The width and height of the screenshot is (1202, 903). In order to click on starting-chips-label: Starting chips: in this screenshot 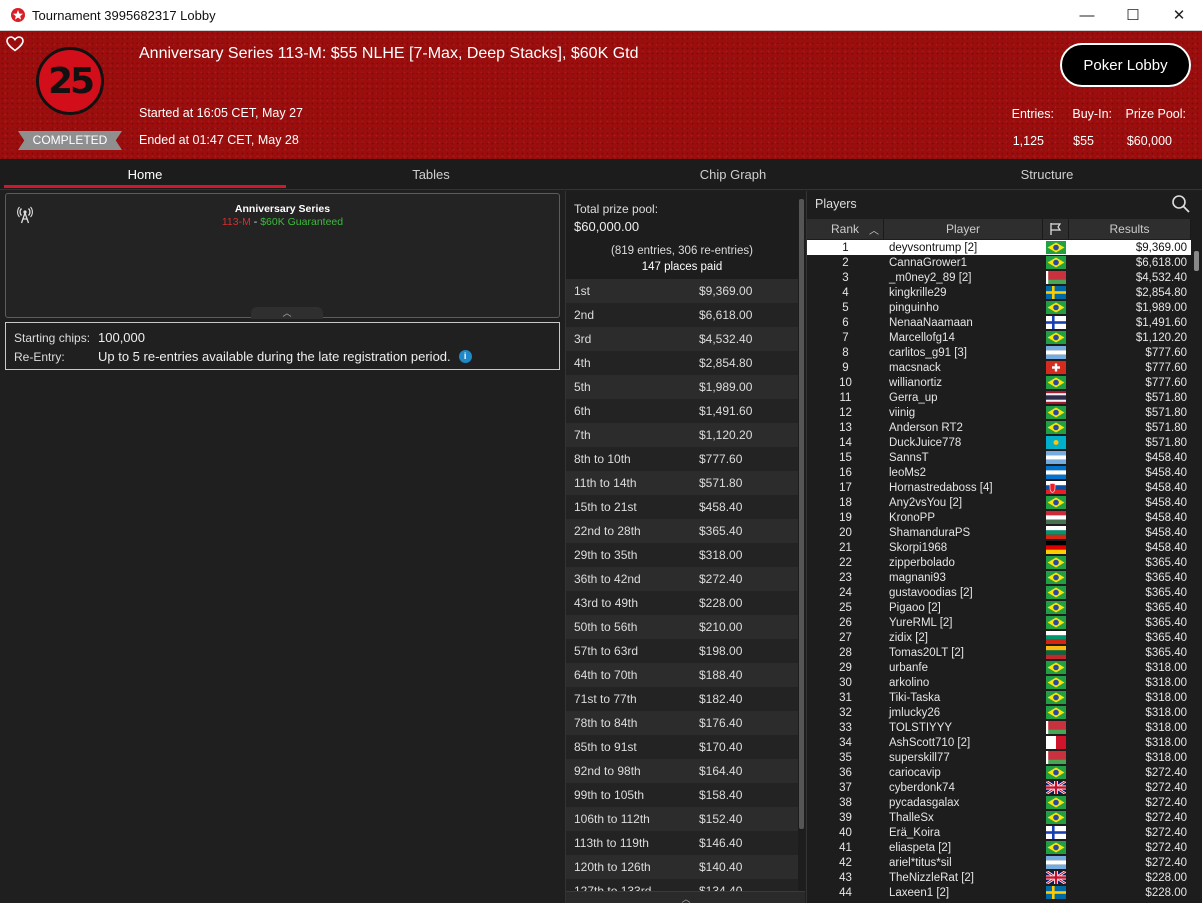, I will do `click(52, 337)`.